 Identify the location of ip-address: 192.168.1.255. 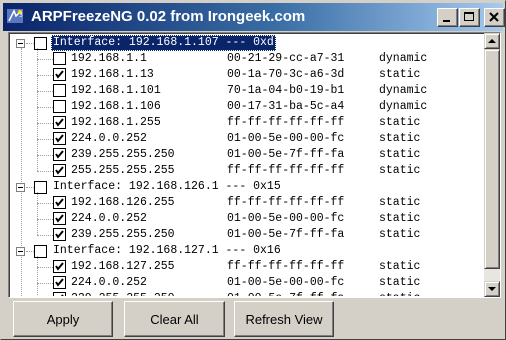
(116, 122).